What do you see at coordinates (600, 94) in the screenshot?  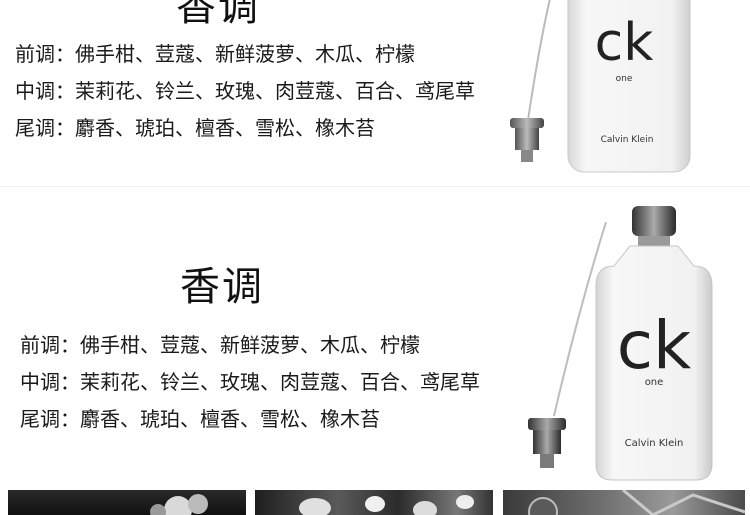 I see `perfume-bottle-image: ck one Calvin Klein` at bounding box center [600, 94].